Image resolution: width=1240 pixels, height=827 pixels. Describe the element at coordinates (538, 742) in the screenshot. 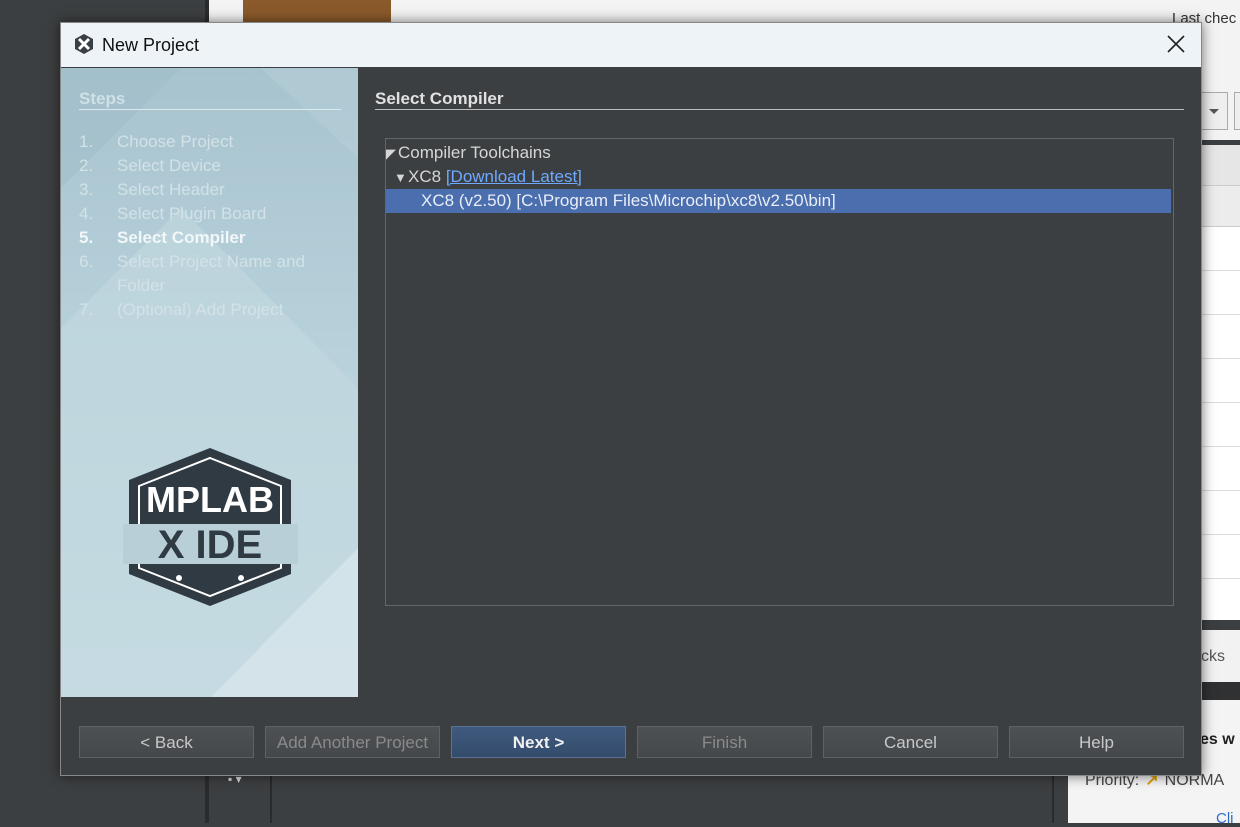

I see `next-button: Next >` at that location.